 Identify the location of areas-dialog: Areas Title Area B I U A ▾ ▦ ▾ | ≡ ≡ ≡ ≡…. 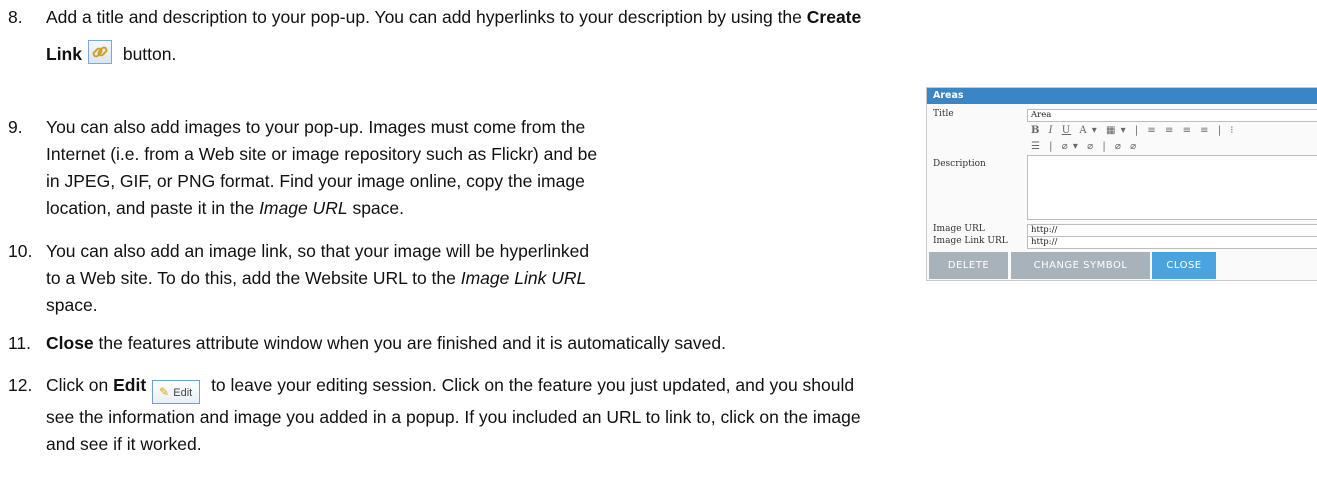
(1121, 184).